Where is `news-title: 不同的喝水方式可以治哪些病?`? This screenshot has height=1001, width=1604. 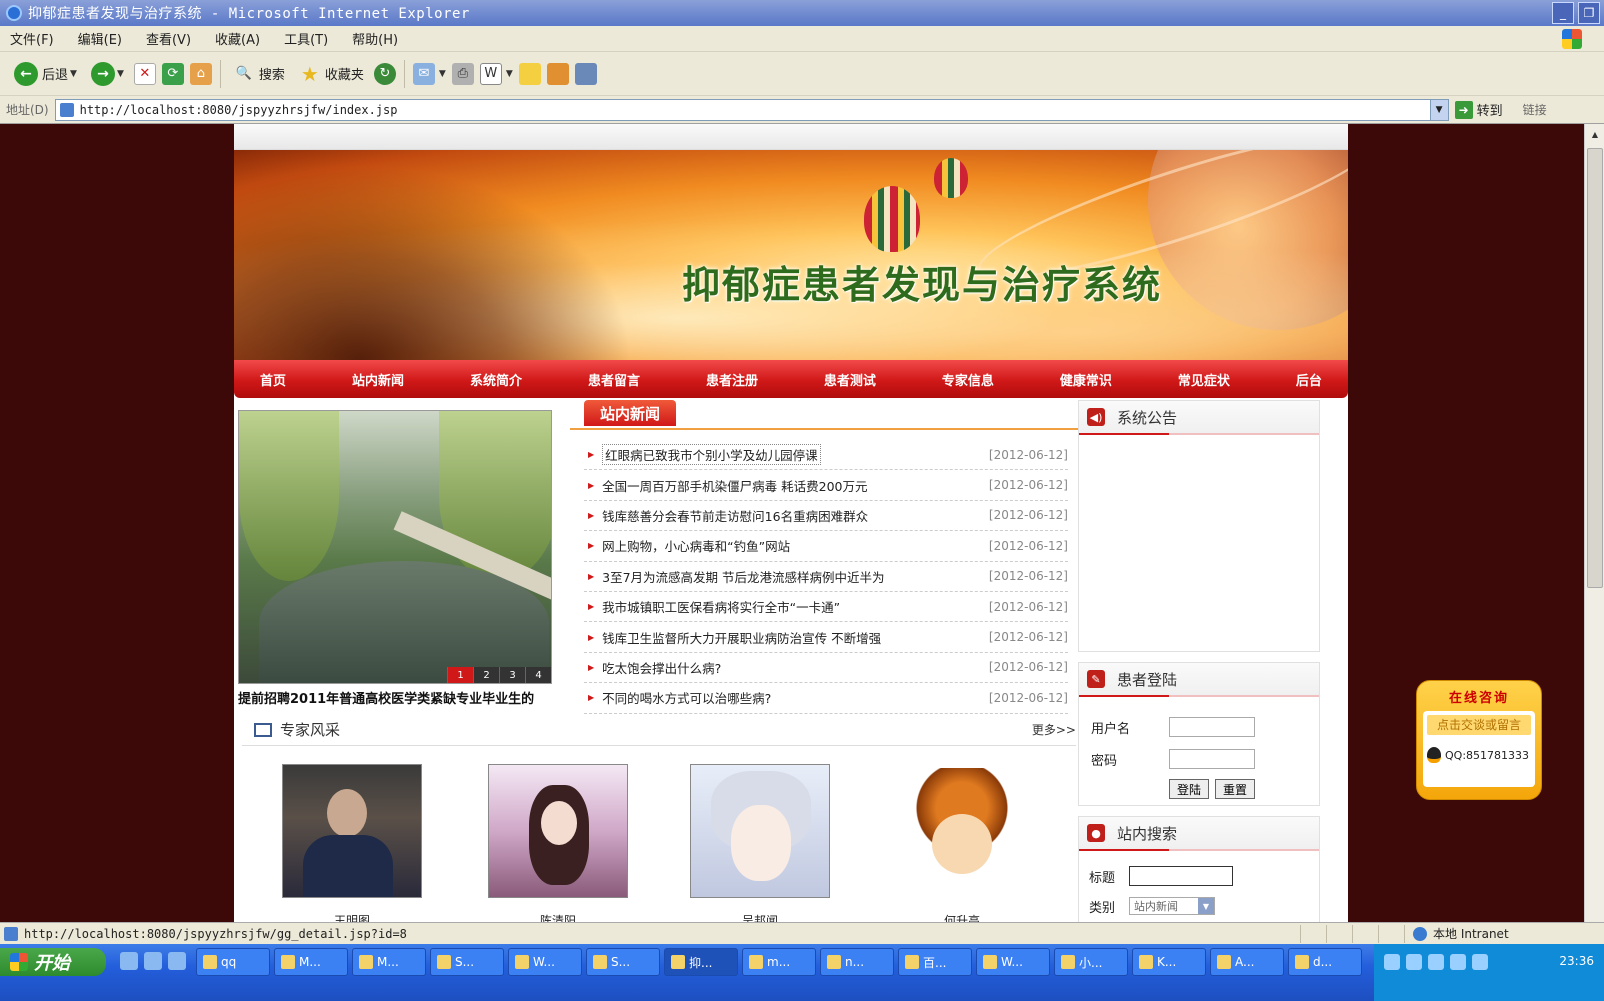 news-title: 不同的喝水方式可以治哪些病? is located at coordinates (795, 697).